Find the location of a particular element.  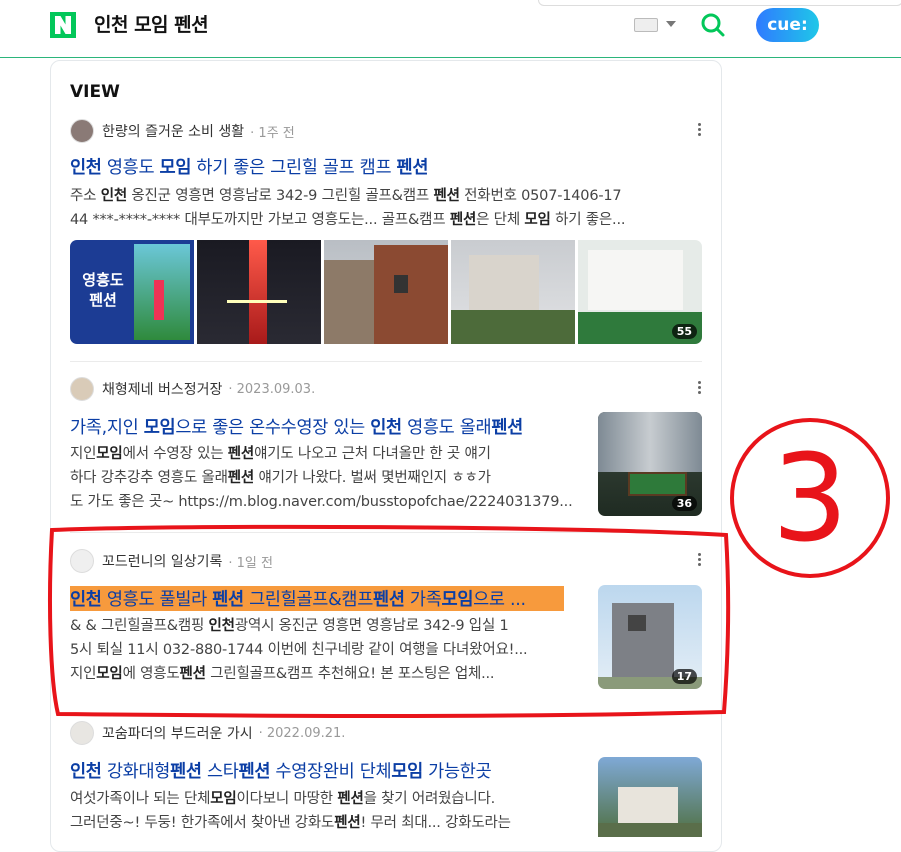

post-image: 영흥도 펜션 is located at coordinates (132, 292).